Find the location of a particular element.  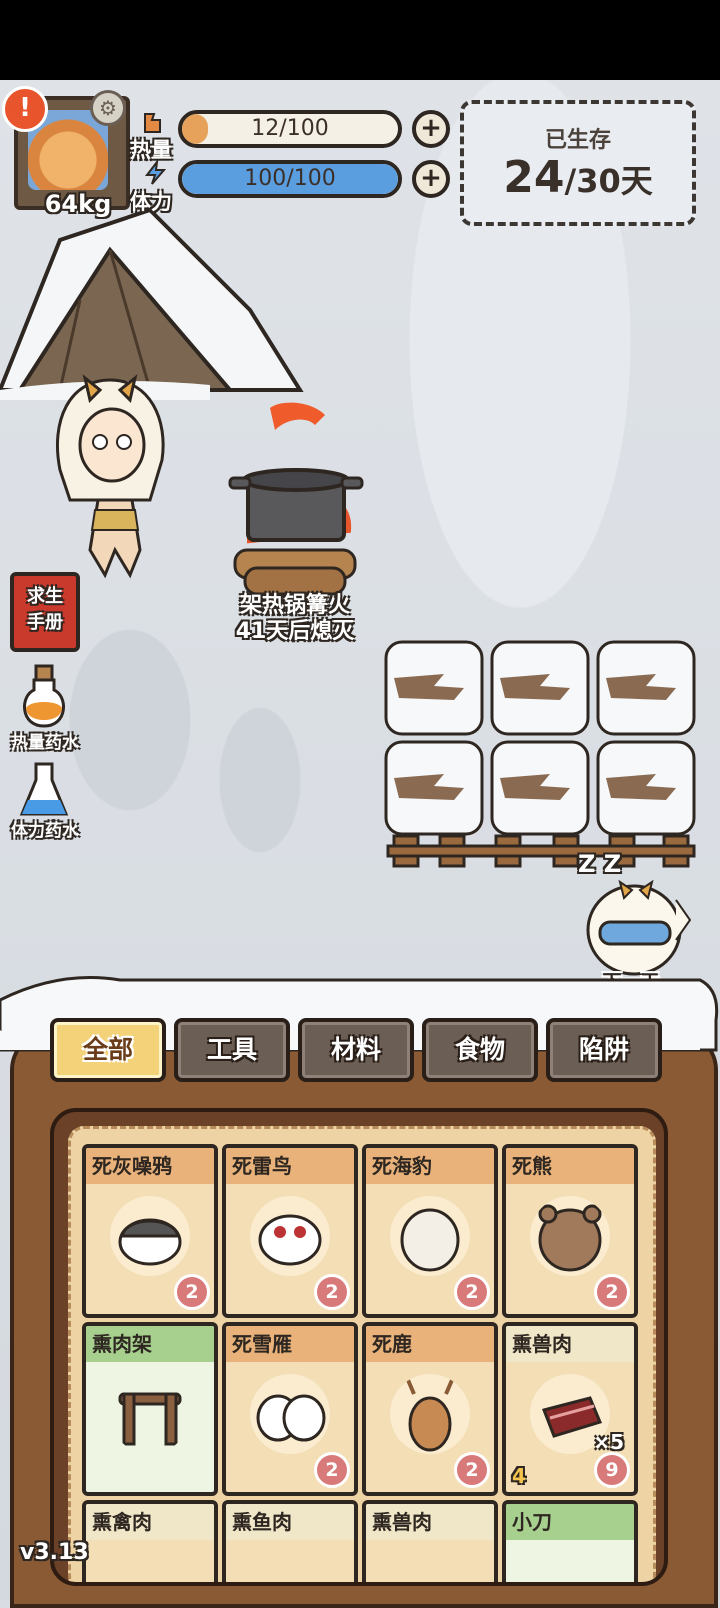

ptarmigan-icon is located at coordinates (290, 1236).